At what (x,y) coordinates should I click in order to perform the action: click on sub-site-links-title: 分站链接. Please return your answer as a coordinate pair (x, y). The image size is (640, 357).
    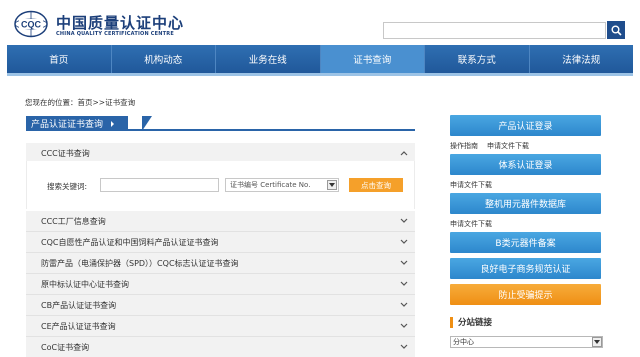
    Looking at the image, I should click on (471, 322).